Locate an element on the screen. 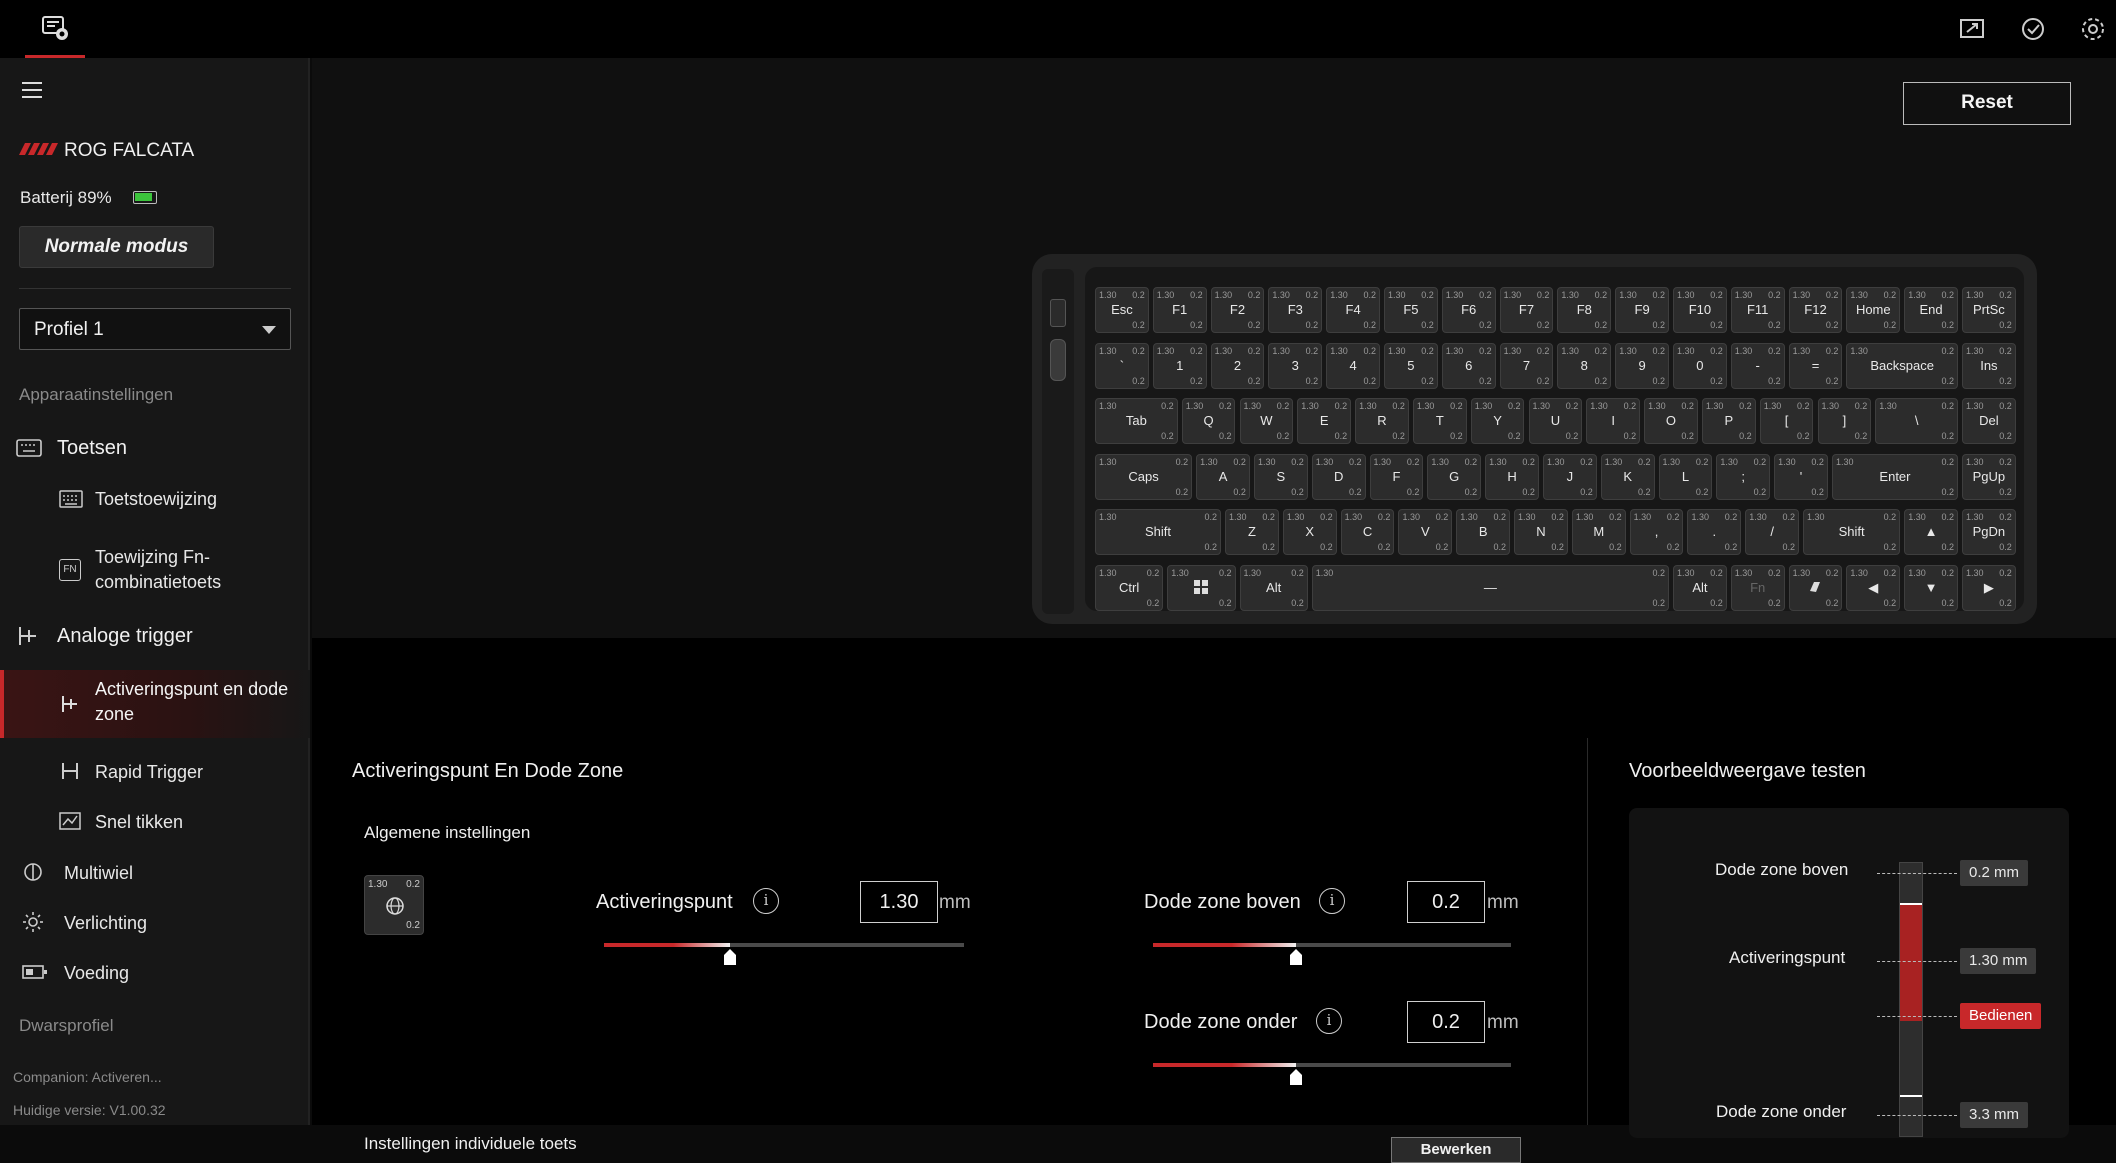 The width and height of the screenshot is (2116, 1163). key: 1.30 0.2 0.2 Q is located at coordinates (1208, 421).